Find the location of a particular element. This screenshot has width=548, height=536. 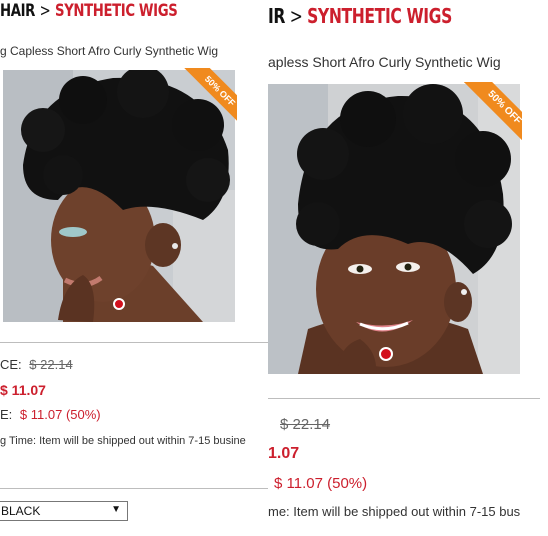

breadcrumb: IR > SYNTHETIC WIGS is located at coordinates (360, 16).